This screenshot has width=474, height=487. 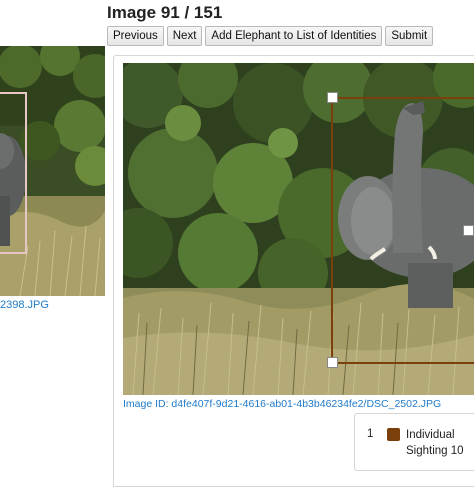 What do you see at coordinates (370, 434) in the screenshot?
I see `legend-number: 1` at bounding box center [370, 434].